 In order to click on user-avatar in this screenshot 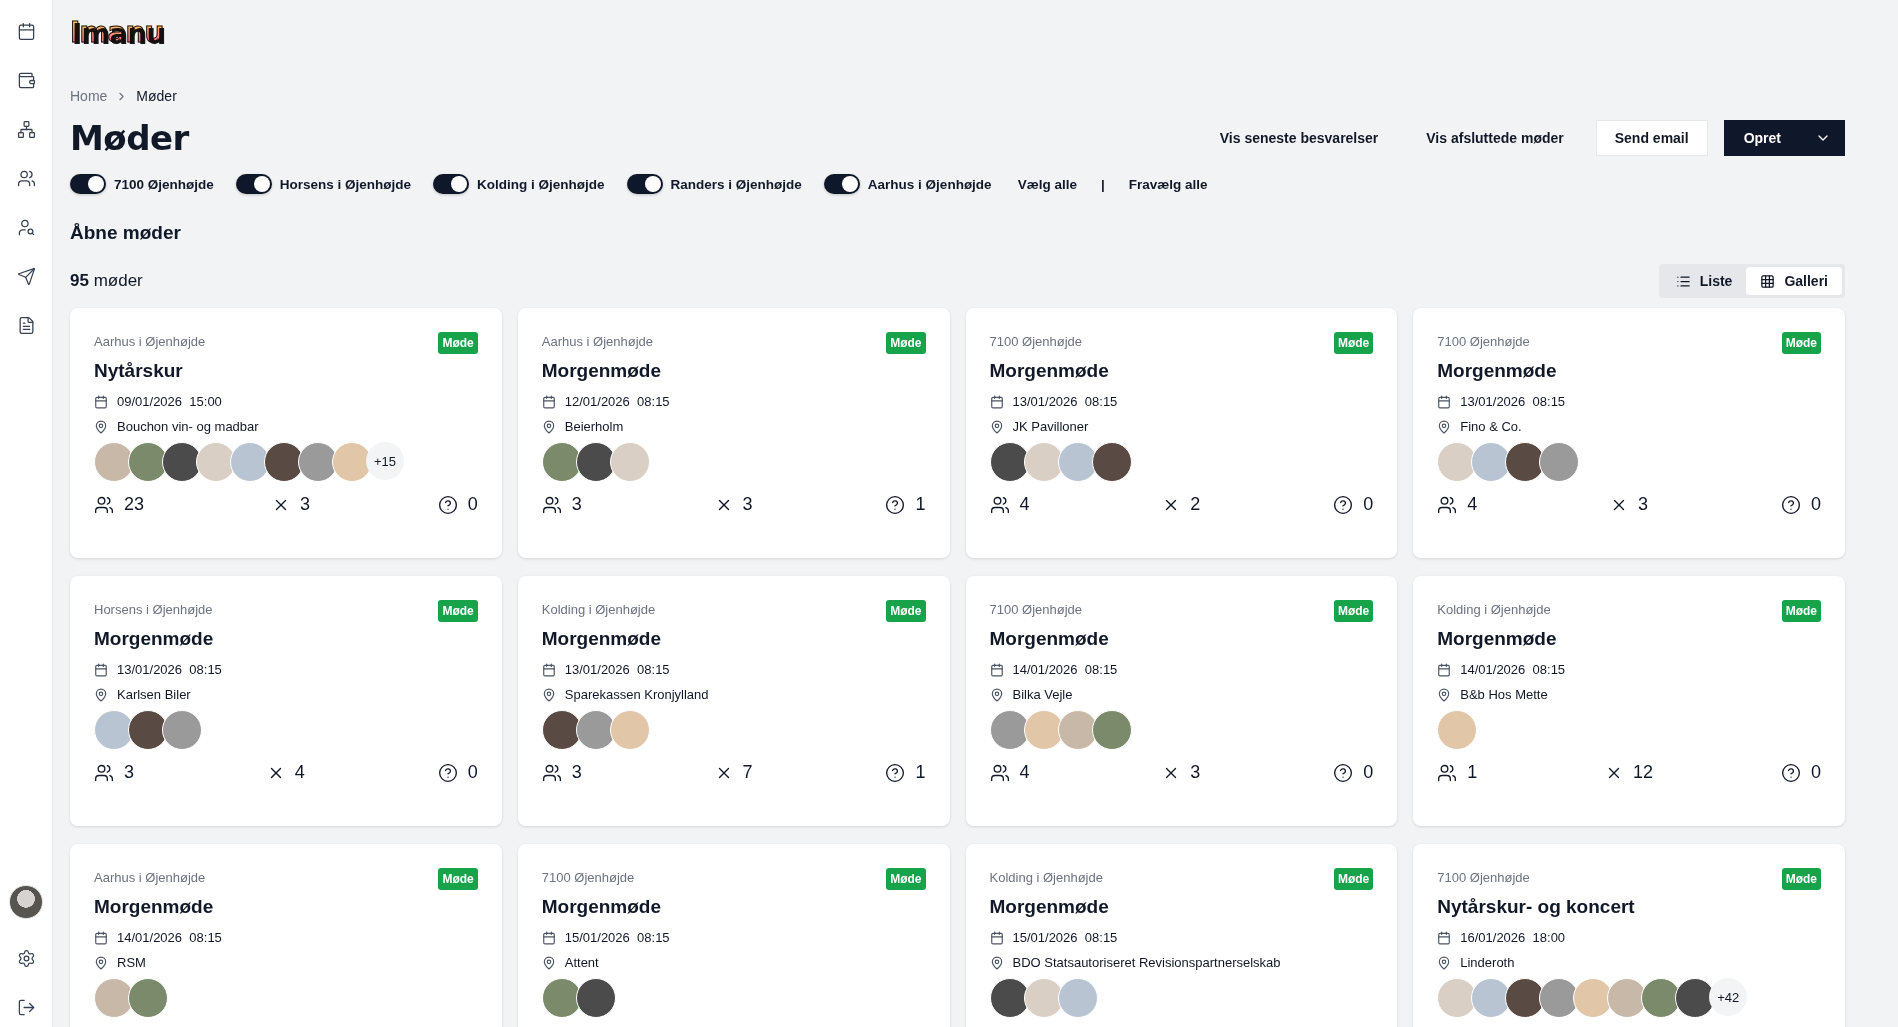, I will do `click(26, 902)`.